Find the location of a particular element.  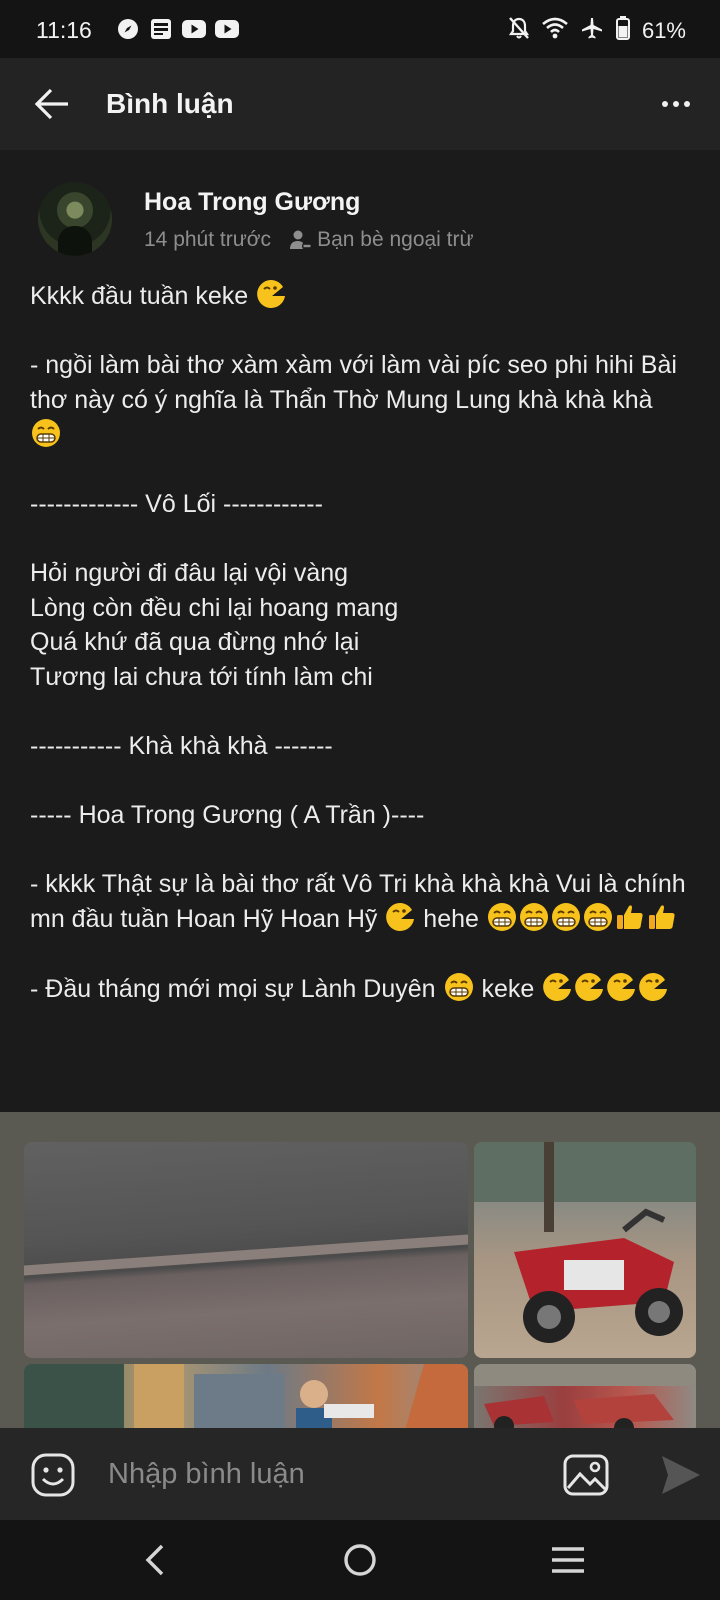

post-line-text: Hỏi người đi đâu lại vội vàng is located at coordinates (189, 573).